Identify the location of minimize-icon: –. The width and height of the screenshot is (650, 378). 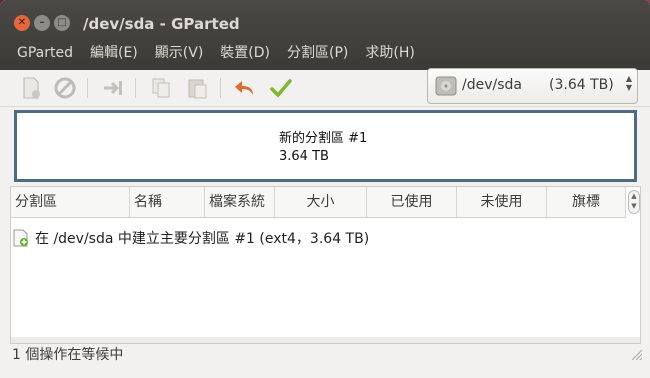
(42, 23).